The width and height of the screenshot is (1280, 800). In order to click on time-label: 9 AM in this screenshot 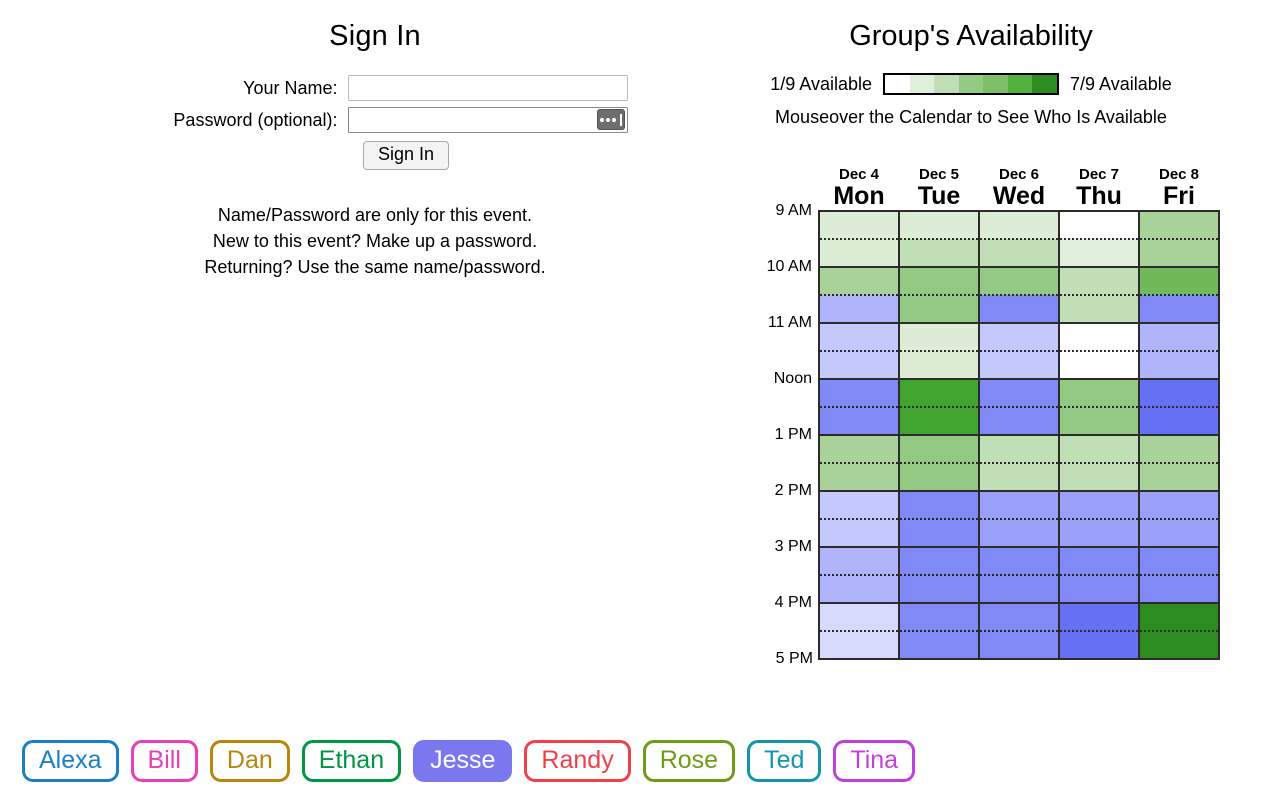, I will do `click(793, 210)`.